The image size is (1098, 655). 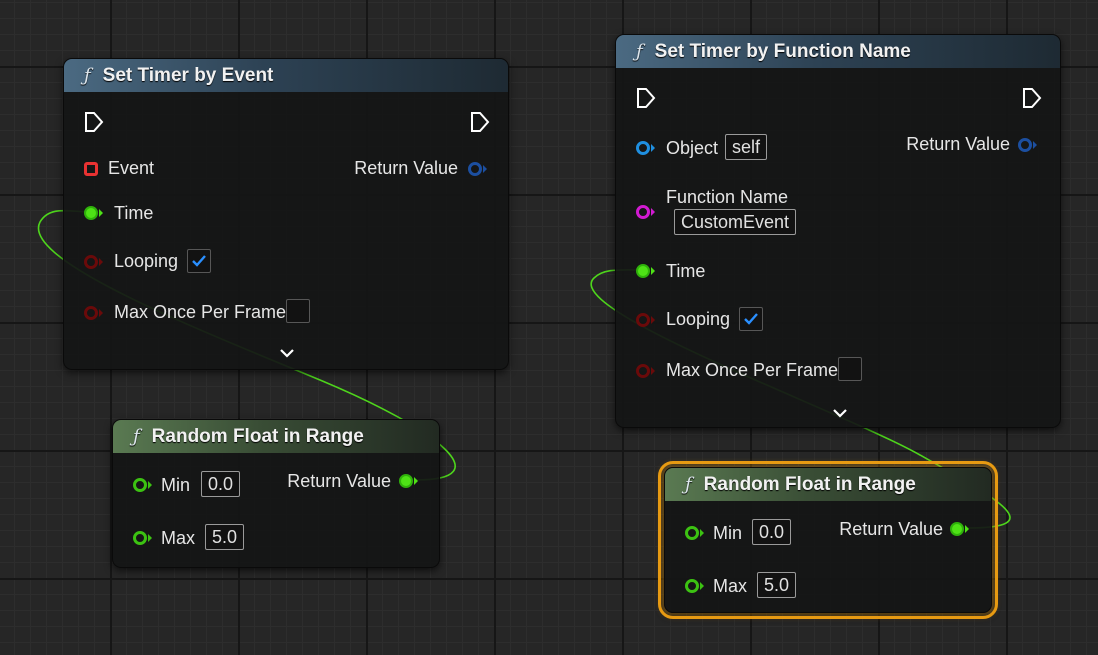 I want to click on event-pin, so click(x=91, y=169).